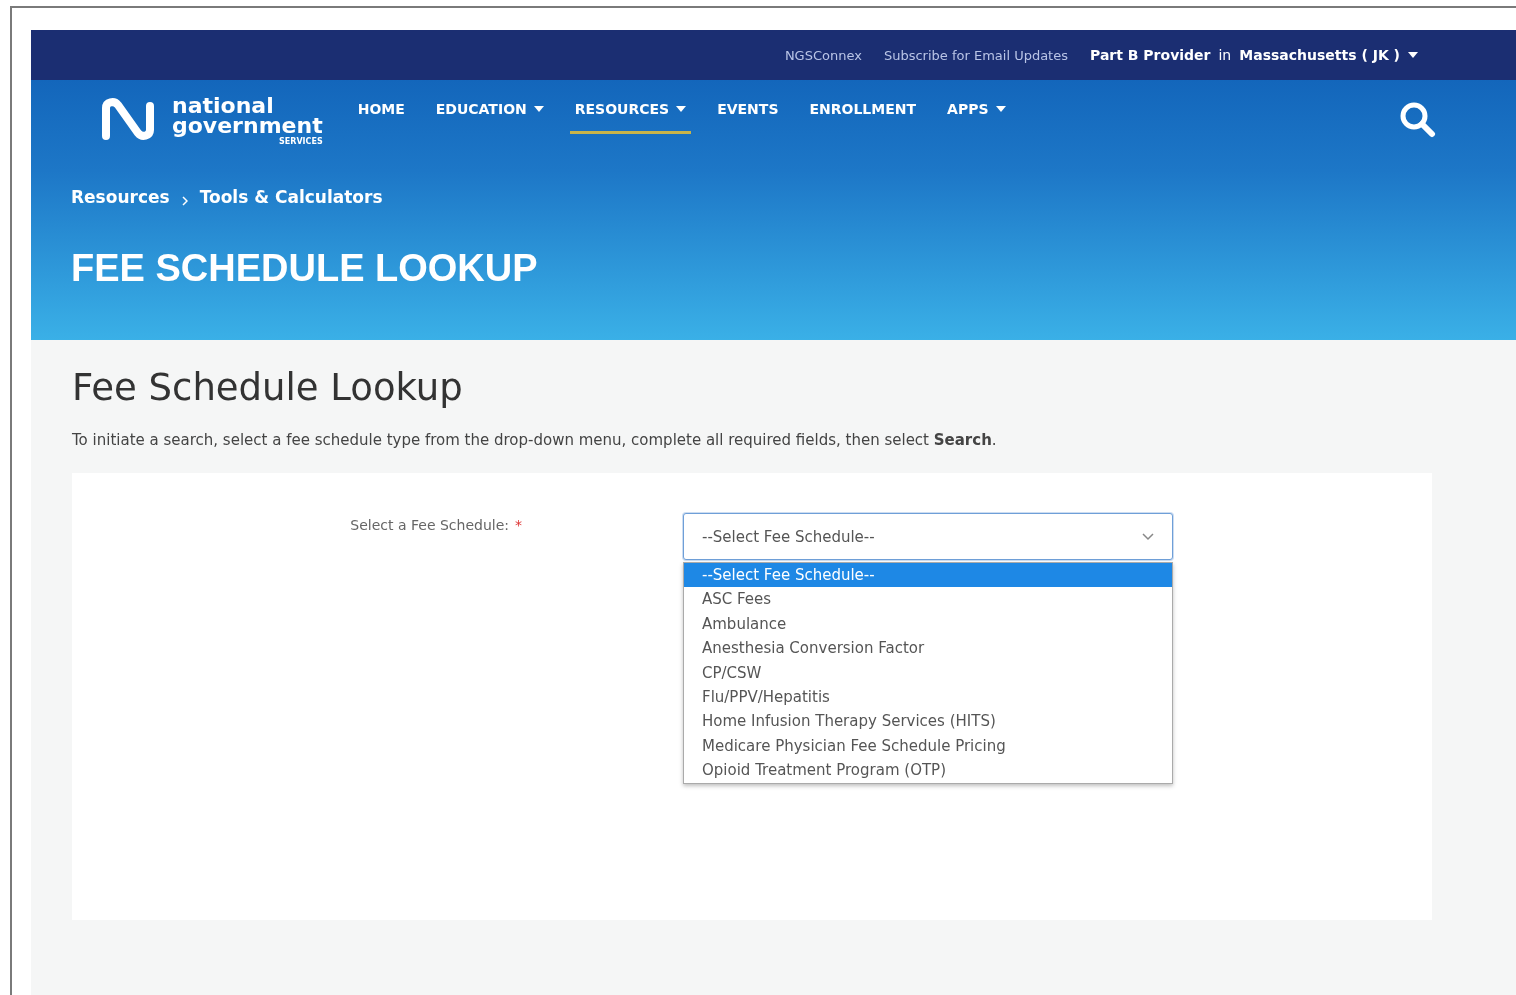 The width and height of the screenshot is (1516, 995). I want to click on logo-text: national, so click(223, 106).